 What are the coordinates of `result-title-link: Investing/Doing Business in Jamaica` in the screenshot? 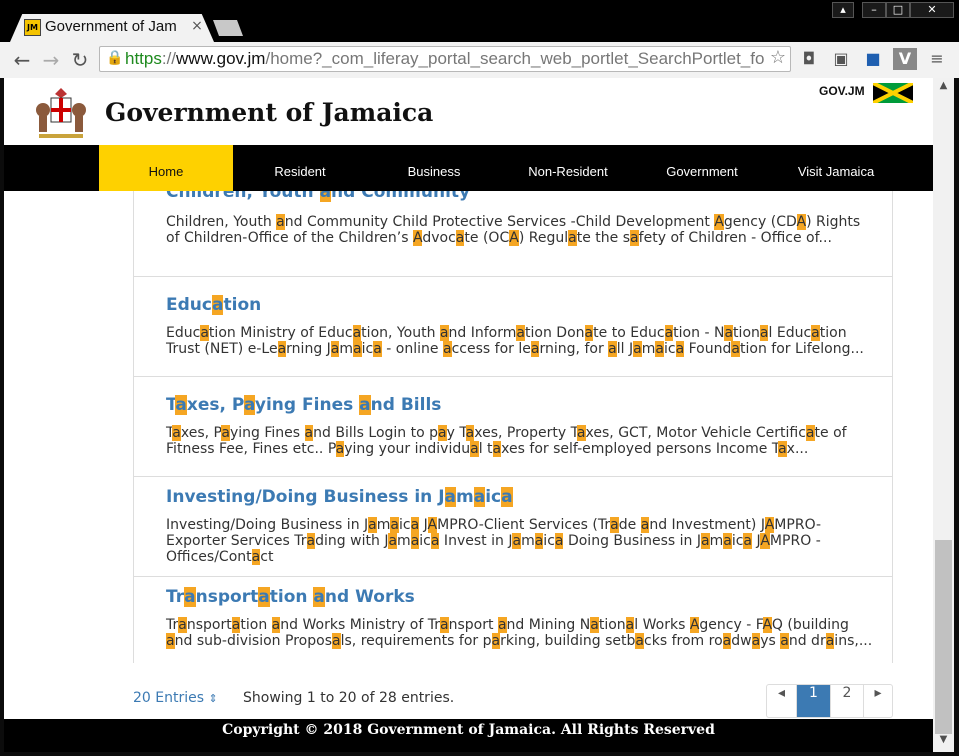 It's located at (339, 497).